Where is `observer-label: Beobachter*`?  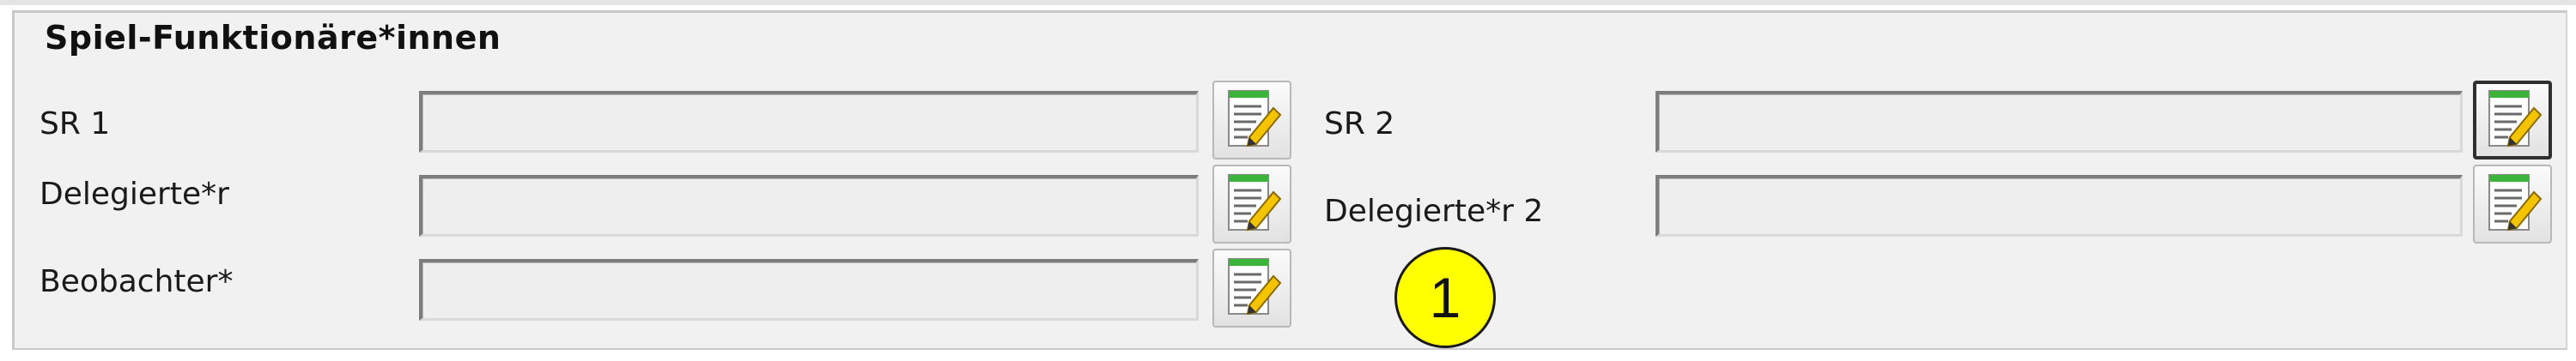 observer-label: Beobachter* is located at coordinates (137, 281).